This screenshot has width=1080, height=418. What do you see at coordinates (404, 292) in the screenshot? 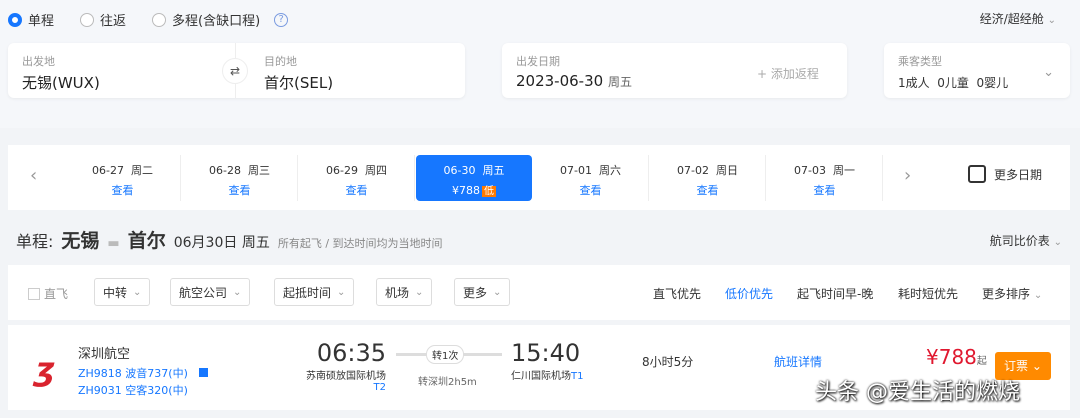
I see `filter-3: 机场 ⌄` at bounding box center [404, 292].